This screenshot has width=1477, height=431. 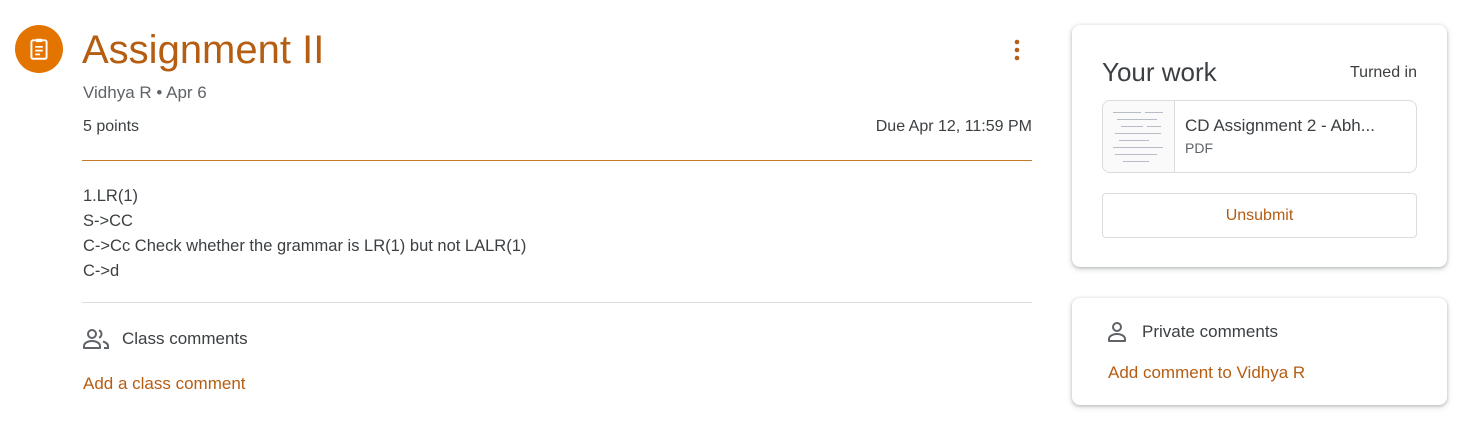 What do you see at coordinates (1159, 72) in the screenshot?
I see `your-work-title: Your work` at bounding box center [1159, 72].